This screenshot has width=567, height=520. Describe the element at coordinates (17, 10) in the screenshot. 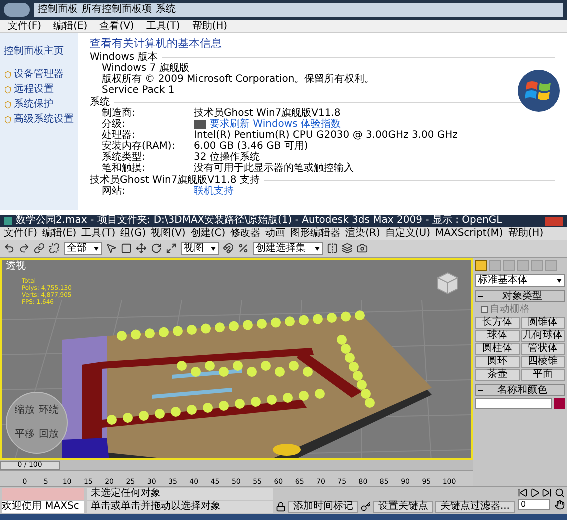

I see `back-forward-icon` at that location.